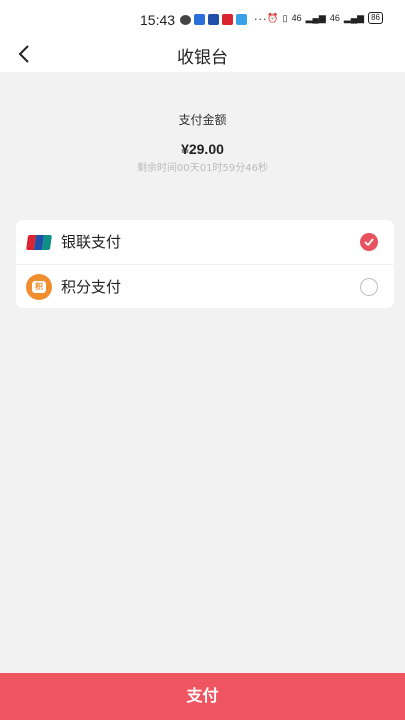  I want to click on method-label: 银联支付, so click(91, 242).